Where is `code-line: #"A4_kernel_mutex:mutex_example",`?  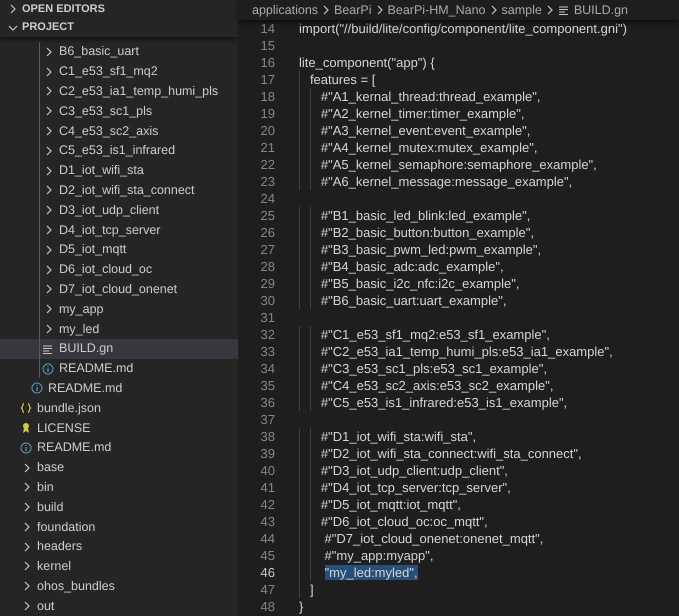 code-line: #"A4_kernel_mutex:mutex_example", is located at coordinates (429, 147).